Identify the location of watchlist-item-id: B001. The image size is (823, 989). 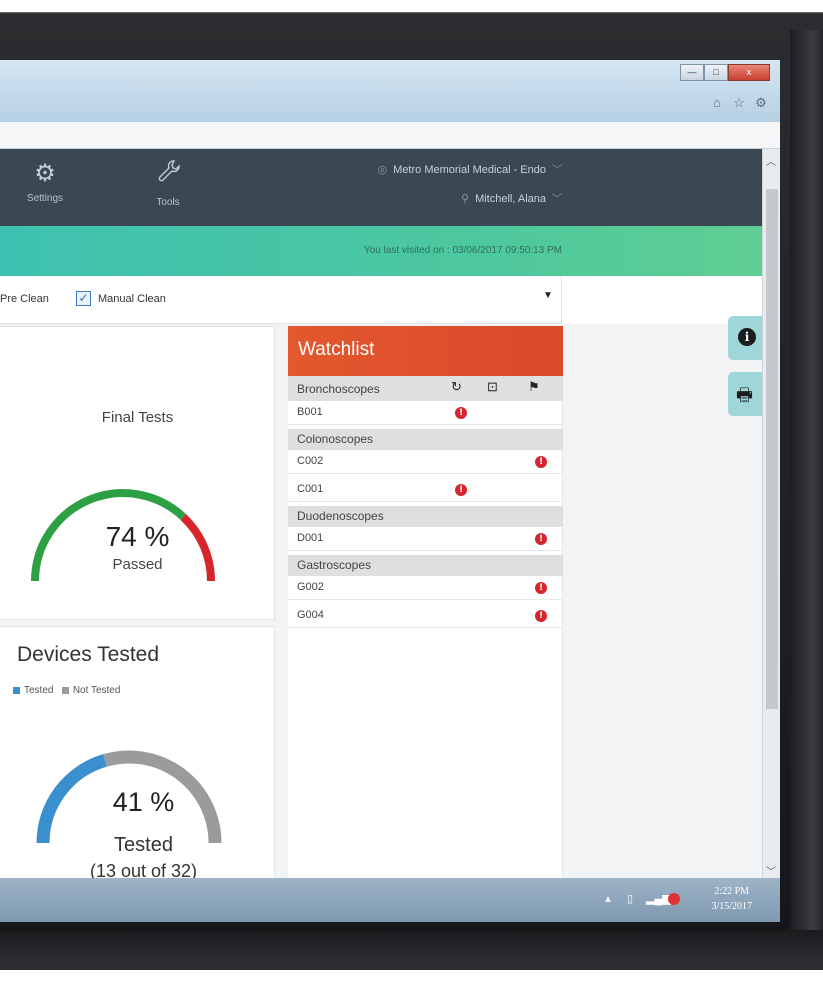
(310, 412).